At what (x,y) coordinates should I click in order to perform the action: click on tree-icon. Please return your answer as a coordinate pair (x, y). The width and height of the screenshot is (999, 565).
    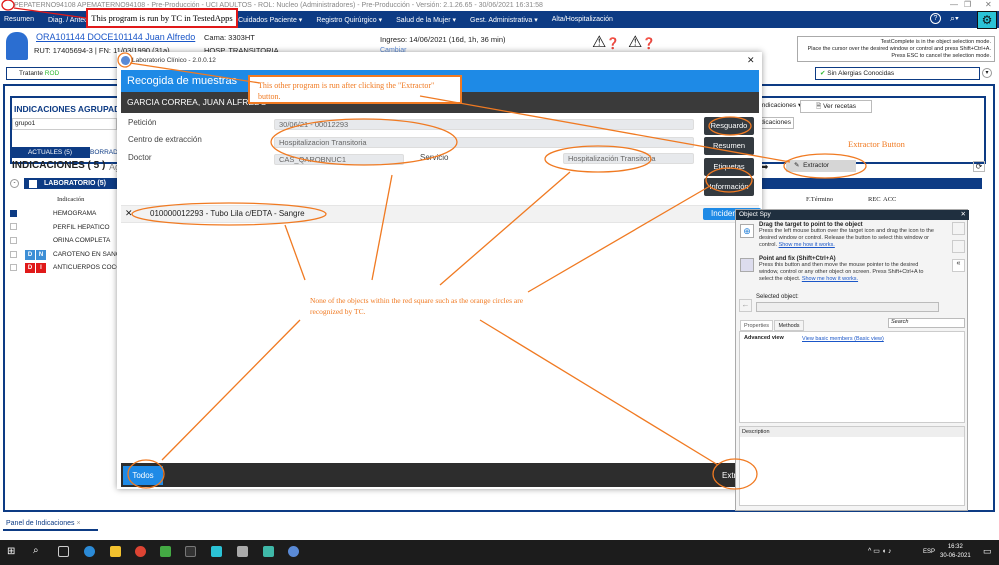
    Looking at the image, I should click on (958, 228).